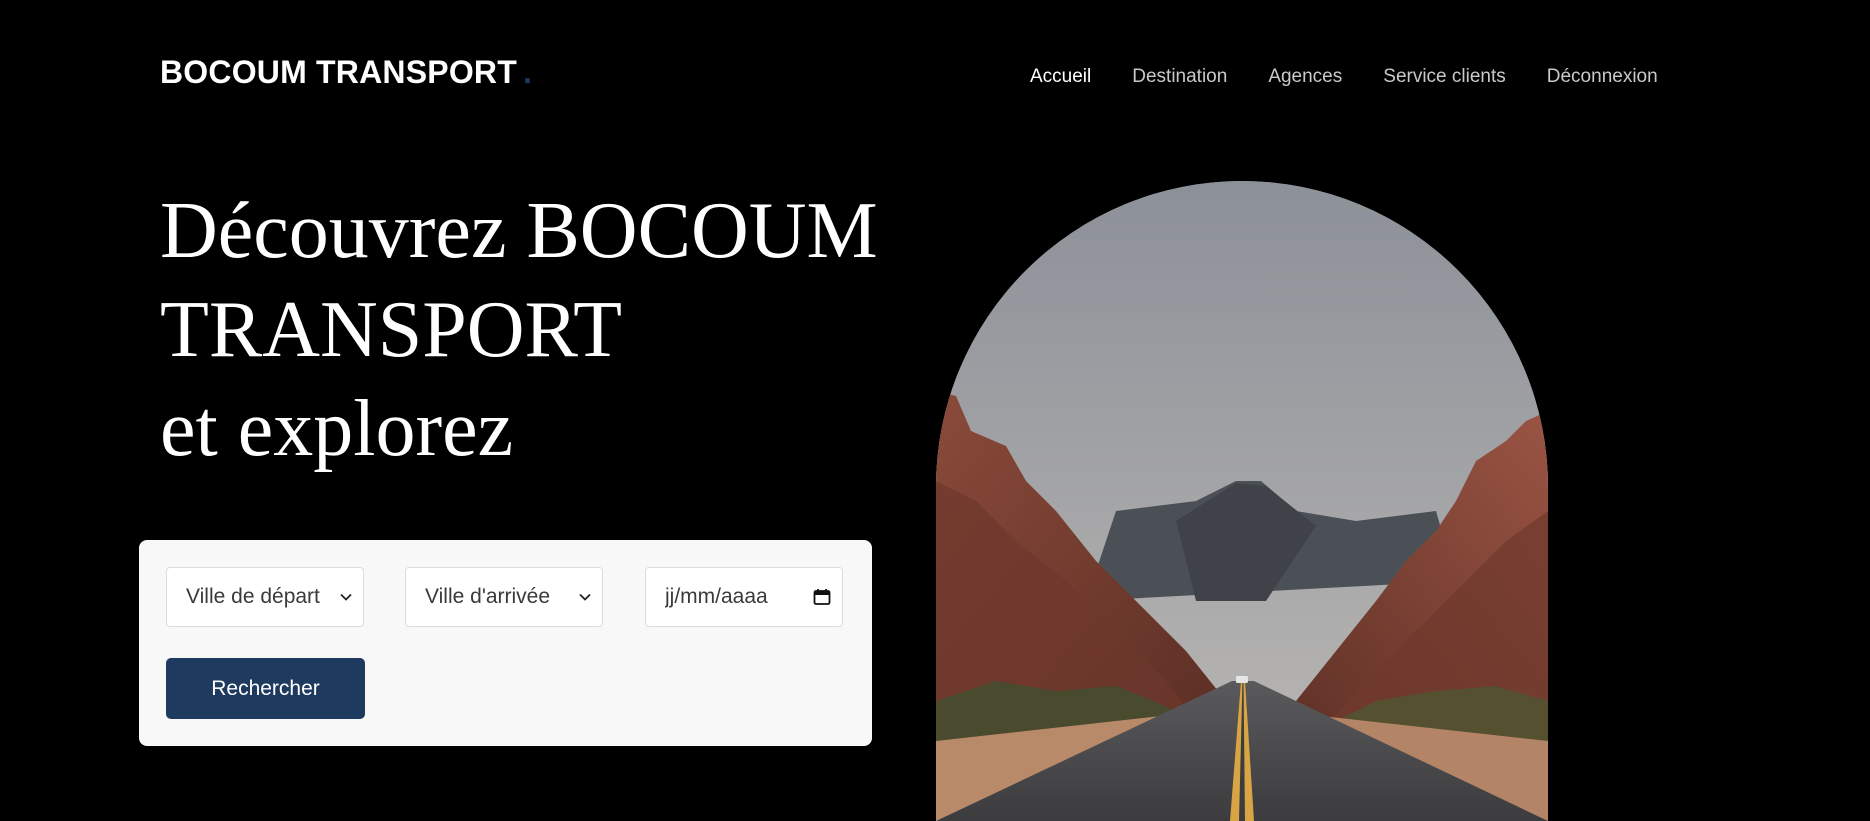  I want to click on search-button: Rechercher, so click(265, 688).